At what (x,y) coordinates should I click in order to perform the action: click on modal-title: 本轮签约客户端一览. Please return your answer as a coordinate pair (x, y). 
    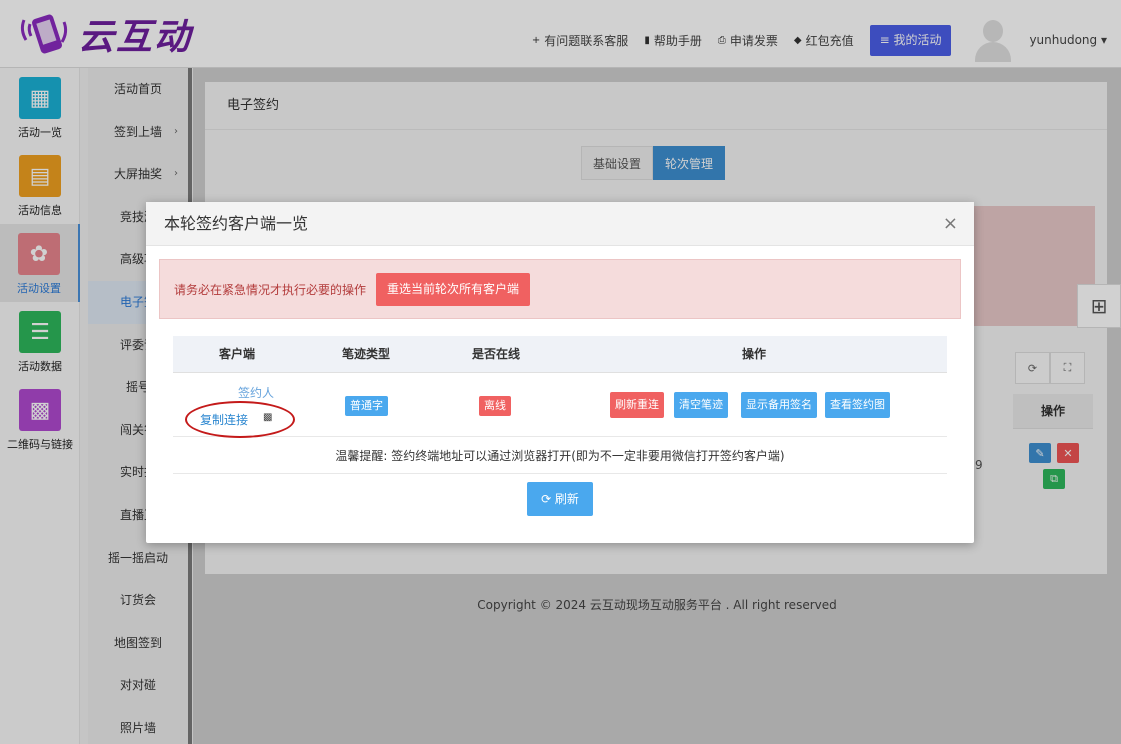
    Looking at the image, I should click on (236, 223).